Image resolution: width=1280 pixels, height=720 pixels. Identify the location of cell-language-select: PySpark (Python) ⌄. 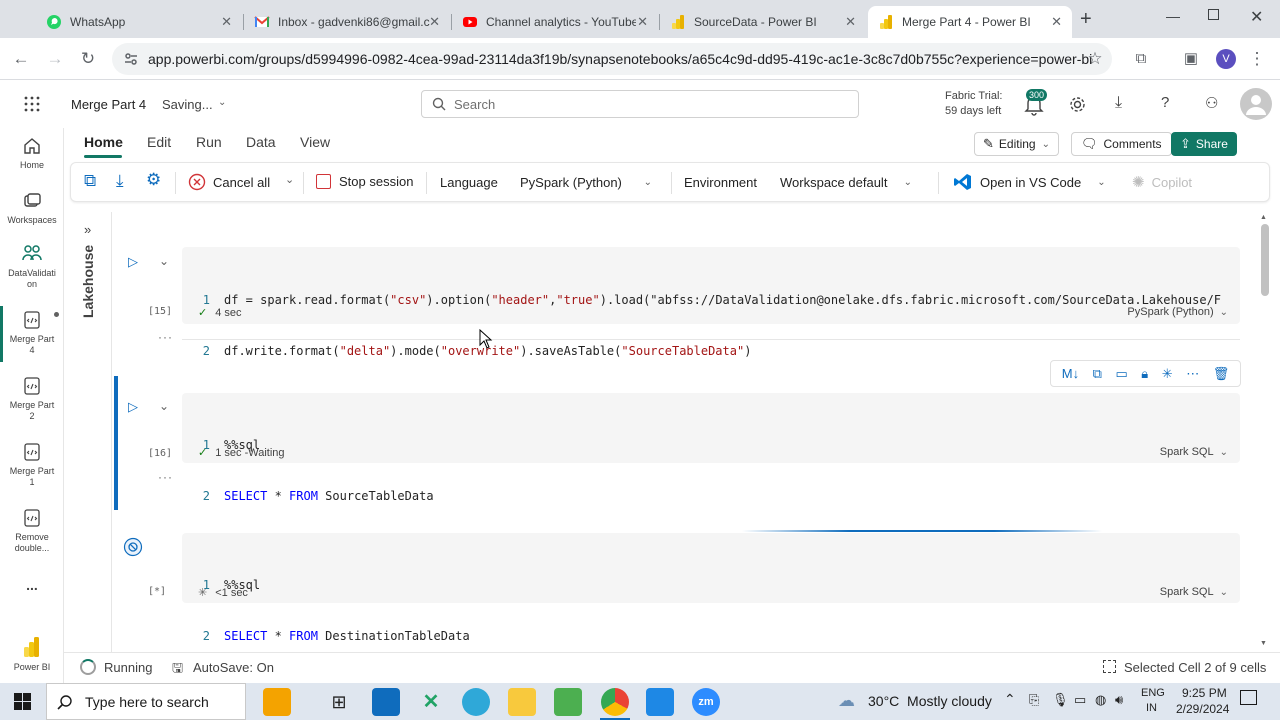
(1177, 312).